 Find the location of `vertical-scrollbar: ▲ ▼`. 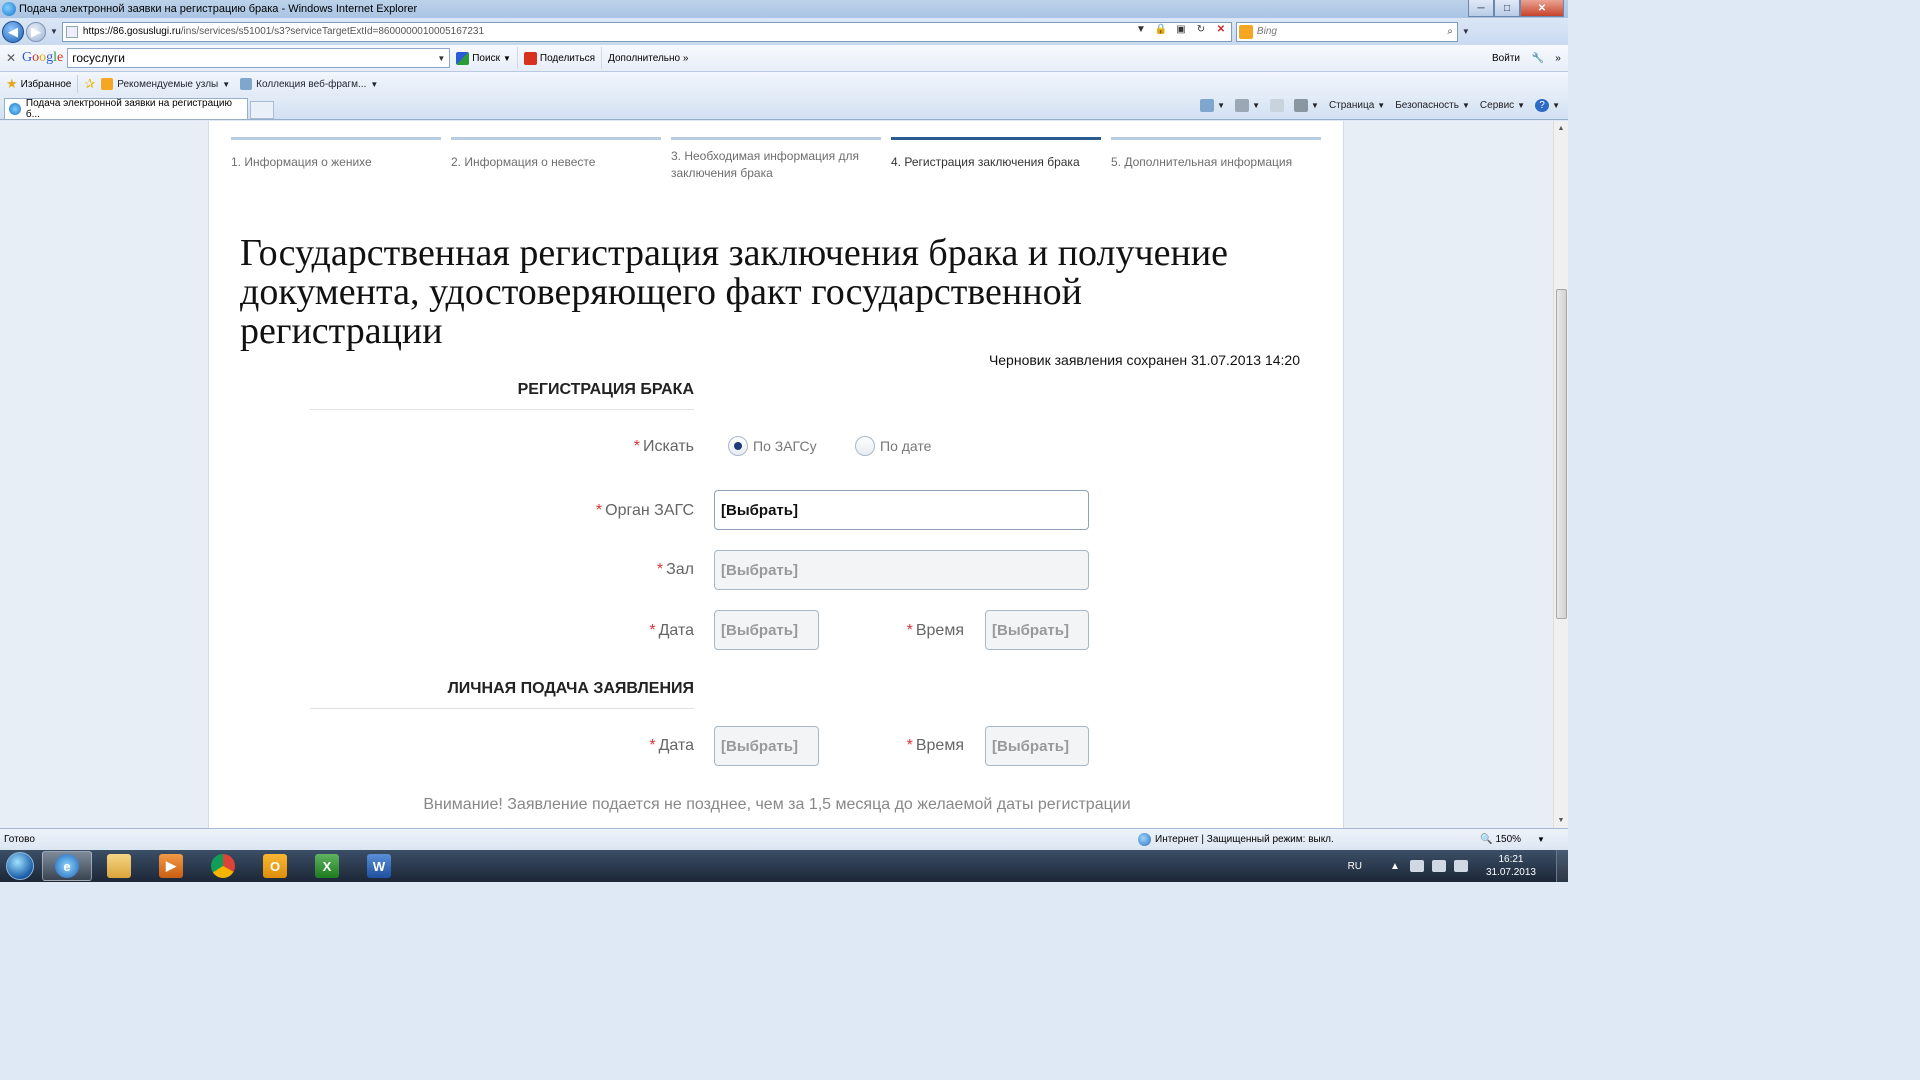

vertical-scrollbar: ▲ ▼ is located at coordinates (1560, 474).